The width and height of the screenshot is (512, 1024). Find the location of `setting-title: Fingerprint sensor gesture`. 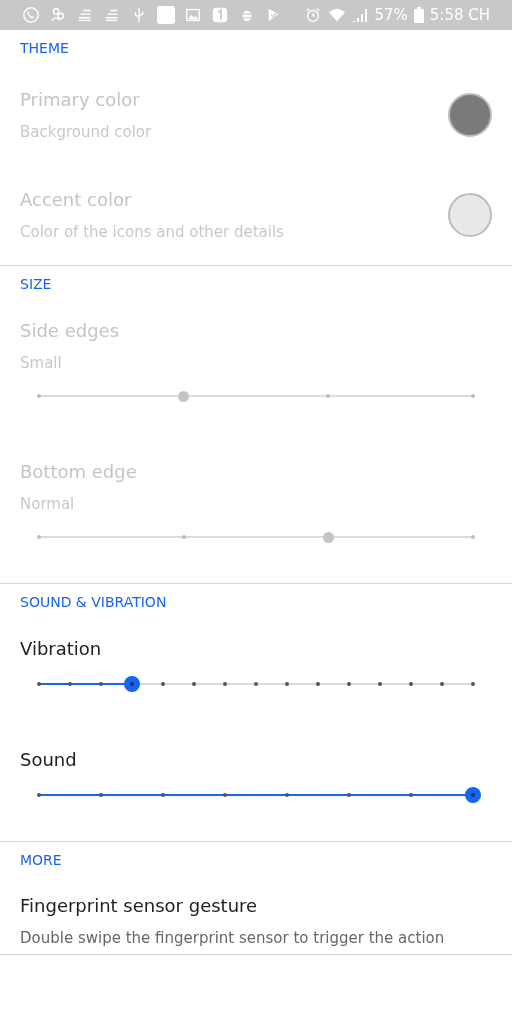

setting-title: Fingerprint sensor gesture is located at coordinates (139, 906).